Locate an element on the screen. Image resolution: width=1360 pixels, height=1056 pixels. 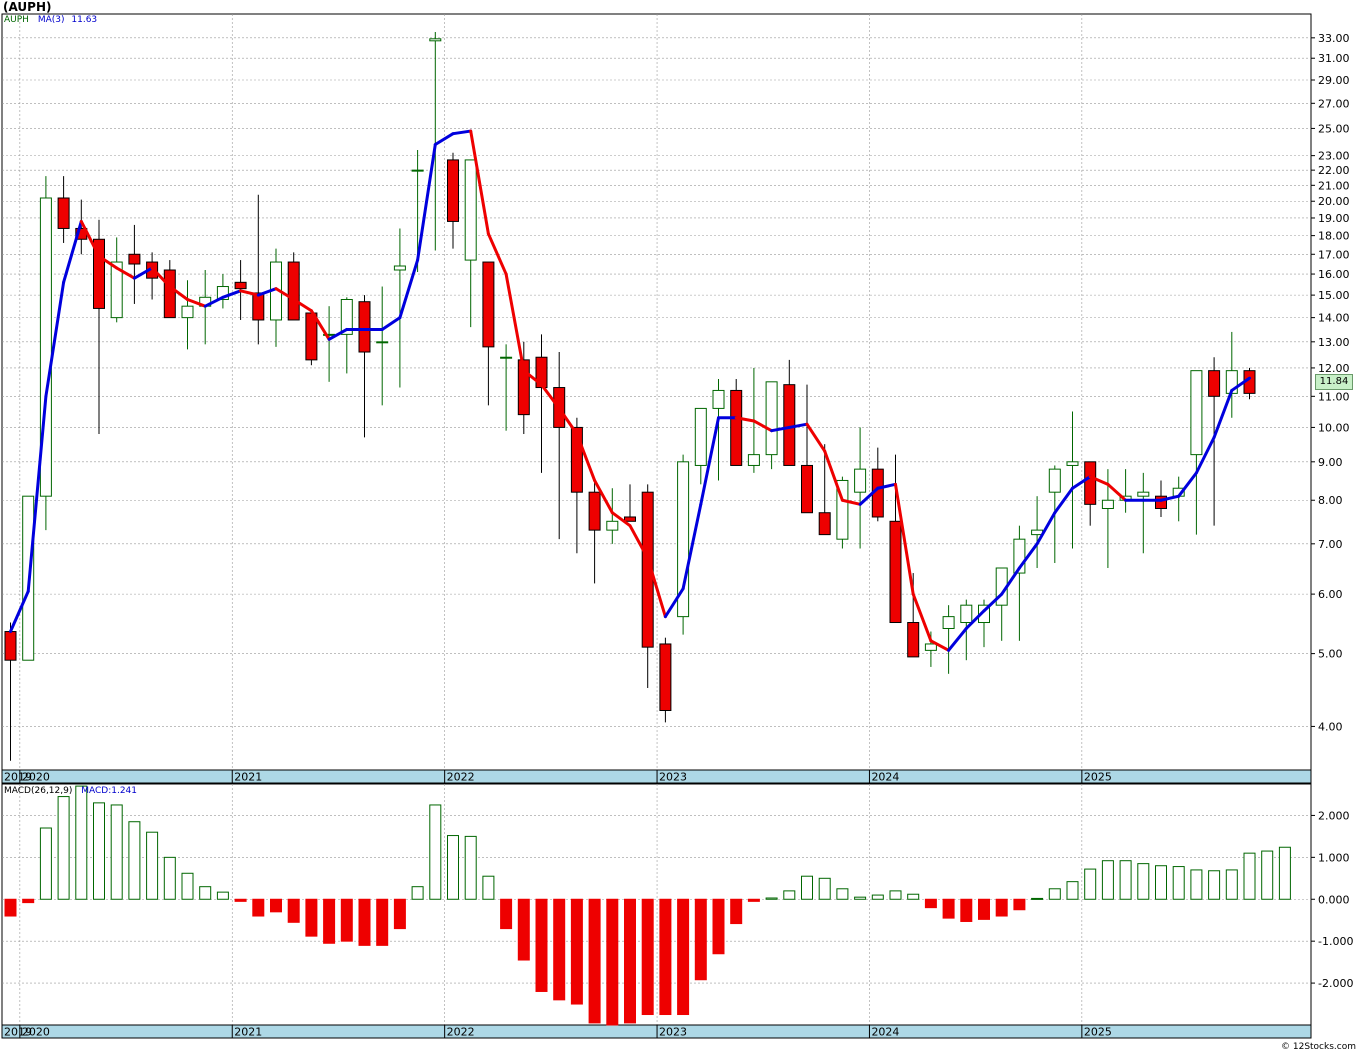
credit-text: © 12Stocks.com is located at coordinates (1318, 1047).